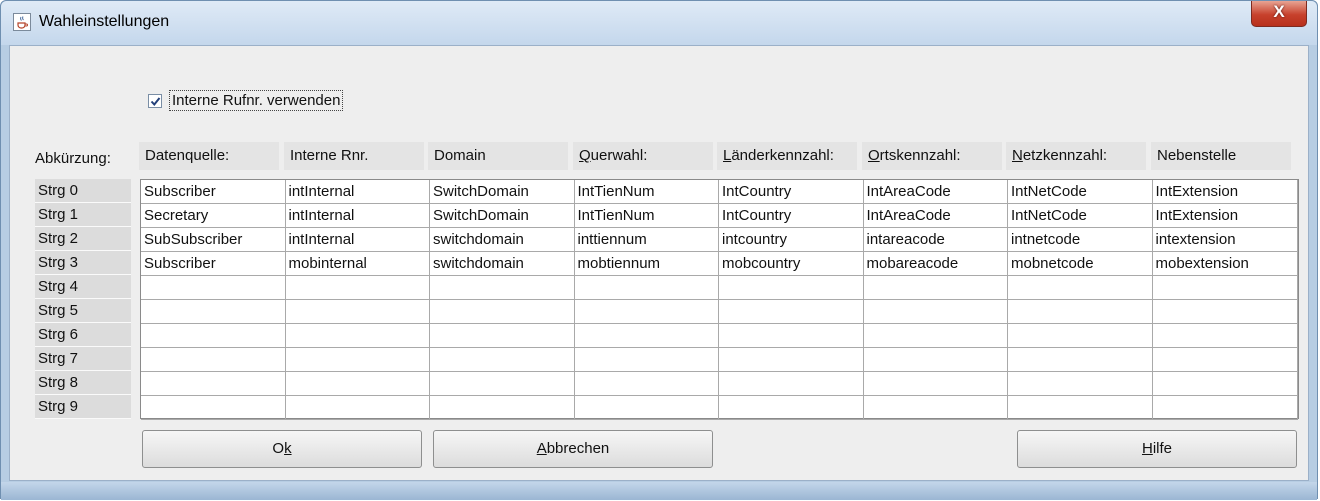  I want to click on row-header-strg-6: Strg 6, so click(83, 335).